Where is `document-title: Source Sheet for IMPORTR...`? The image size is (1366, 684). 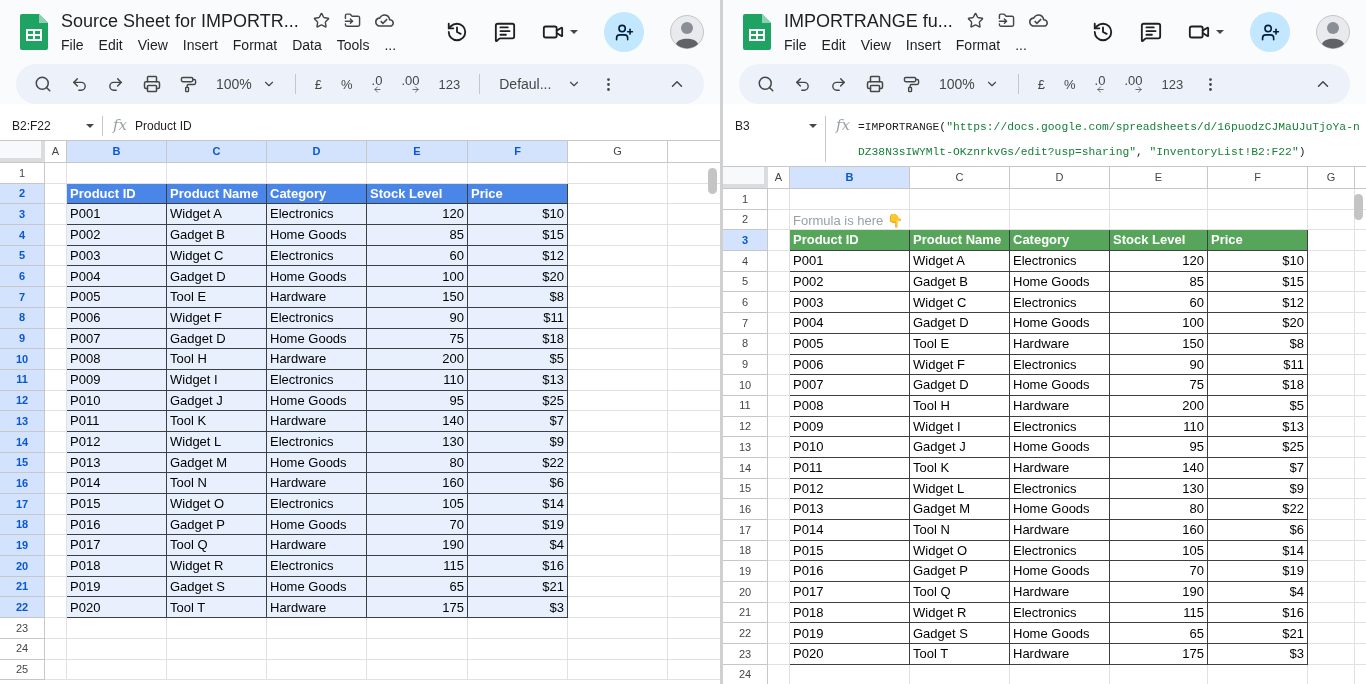
document-title: Source Sheet for IMPORTR... is located at coordinates (180, 20).